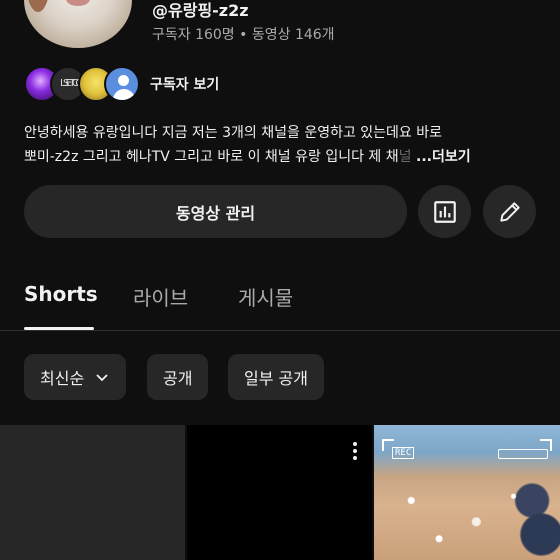 The width and height of the screenshot is (560, 560). Describe the element at coordinates (59, 328) in the screenshot. I see `active-tab-indicator` at that location.